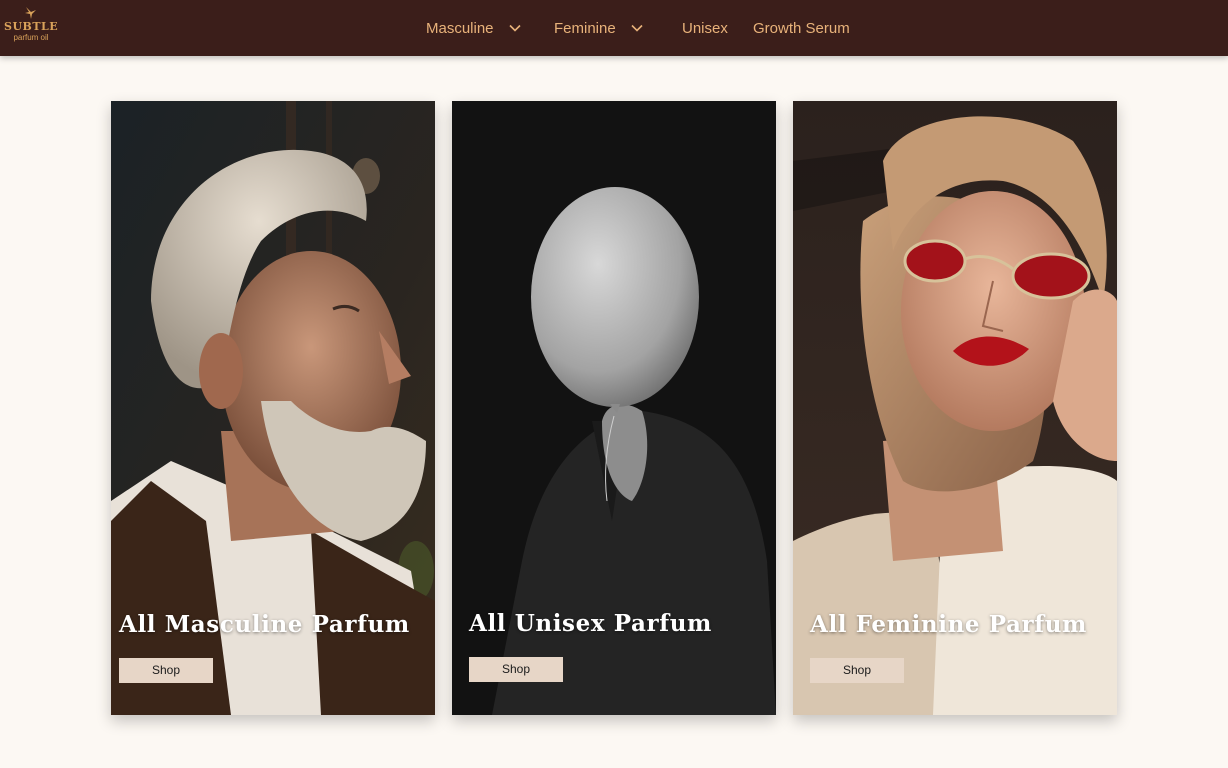  What do you see at coordinates (585, 28) in the screenshot?
I see `nav-item-label: Feminine` at bounding box center [585, 28].